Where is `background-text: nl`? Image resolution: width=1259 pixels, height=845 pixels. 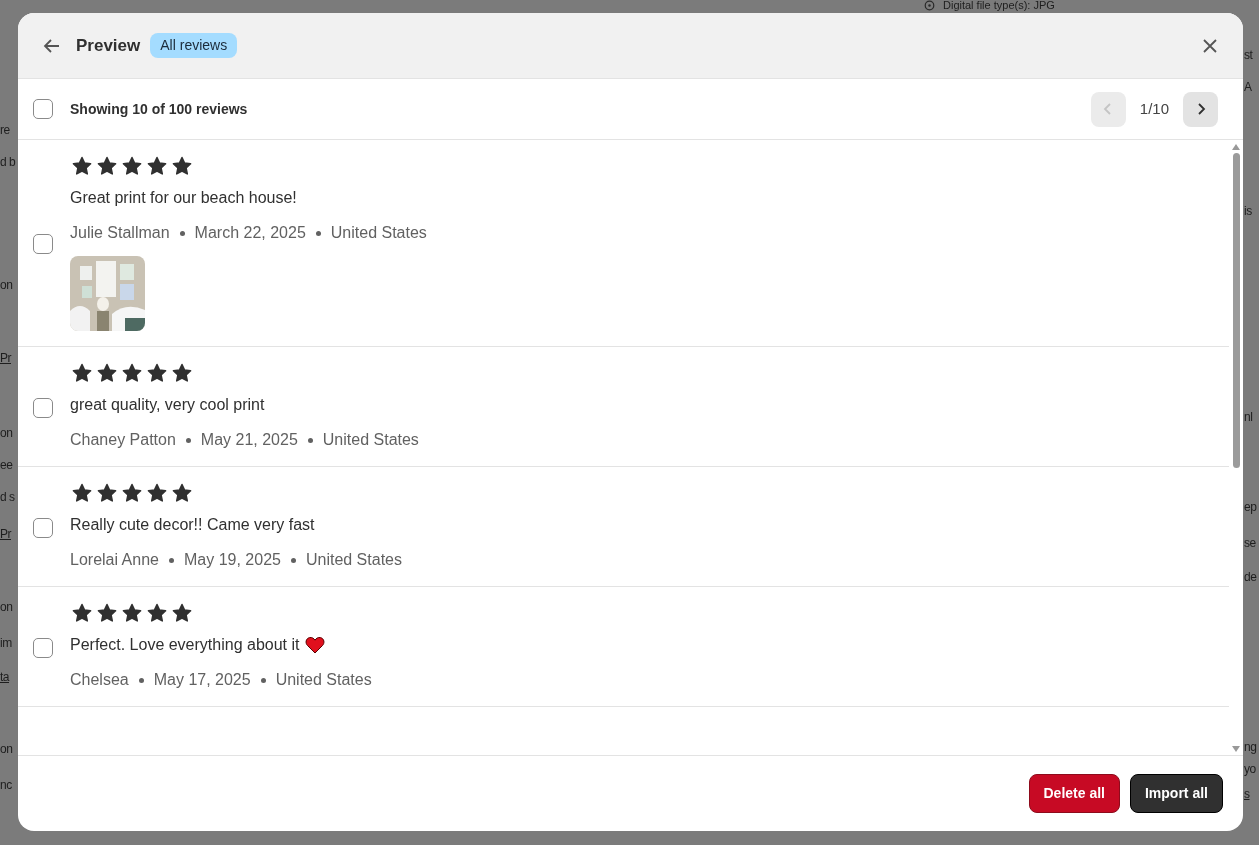 background-text: nl is located at coordinates (1248, 417).